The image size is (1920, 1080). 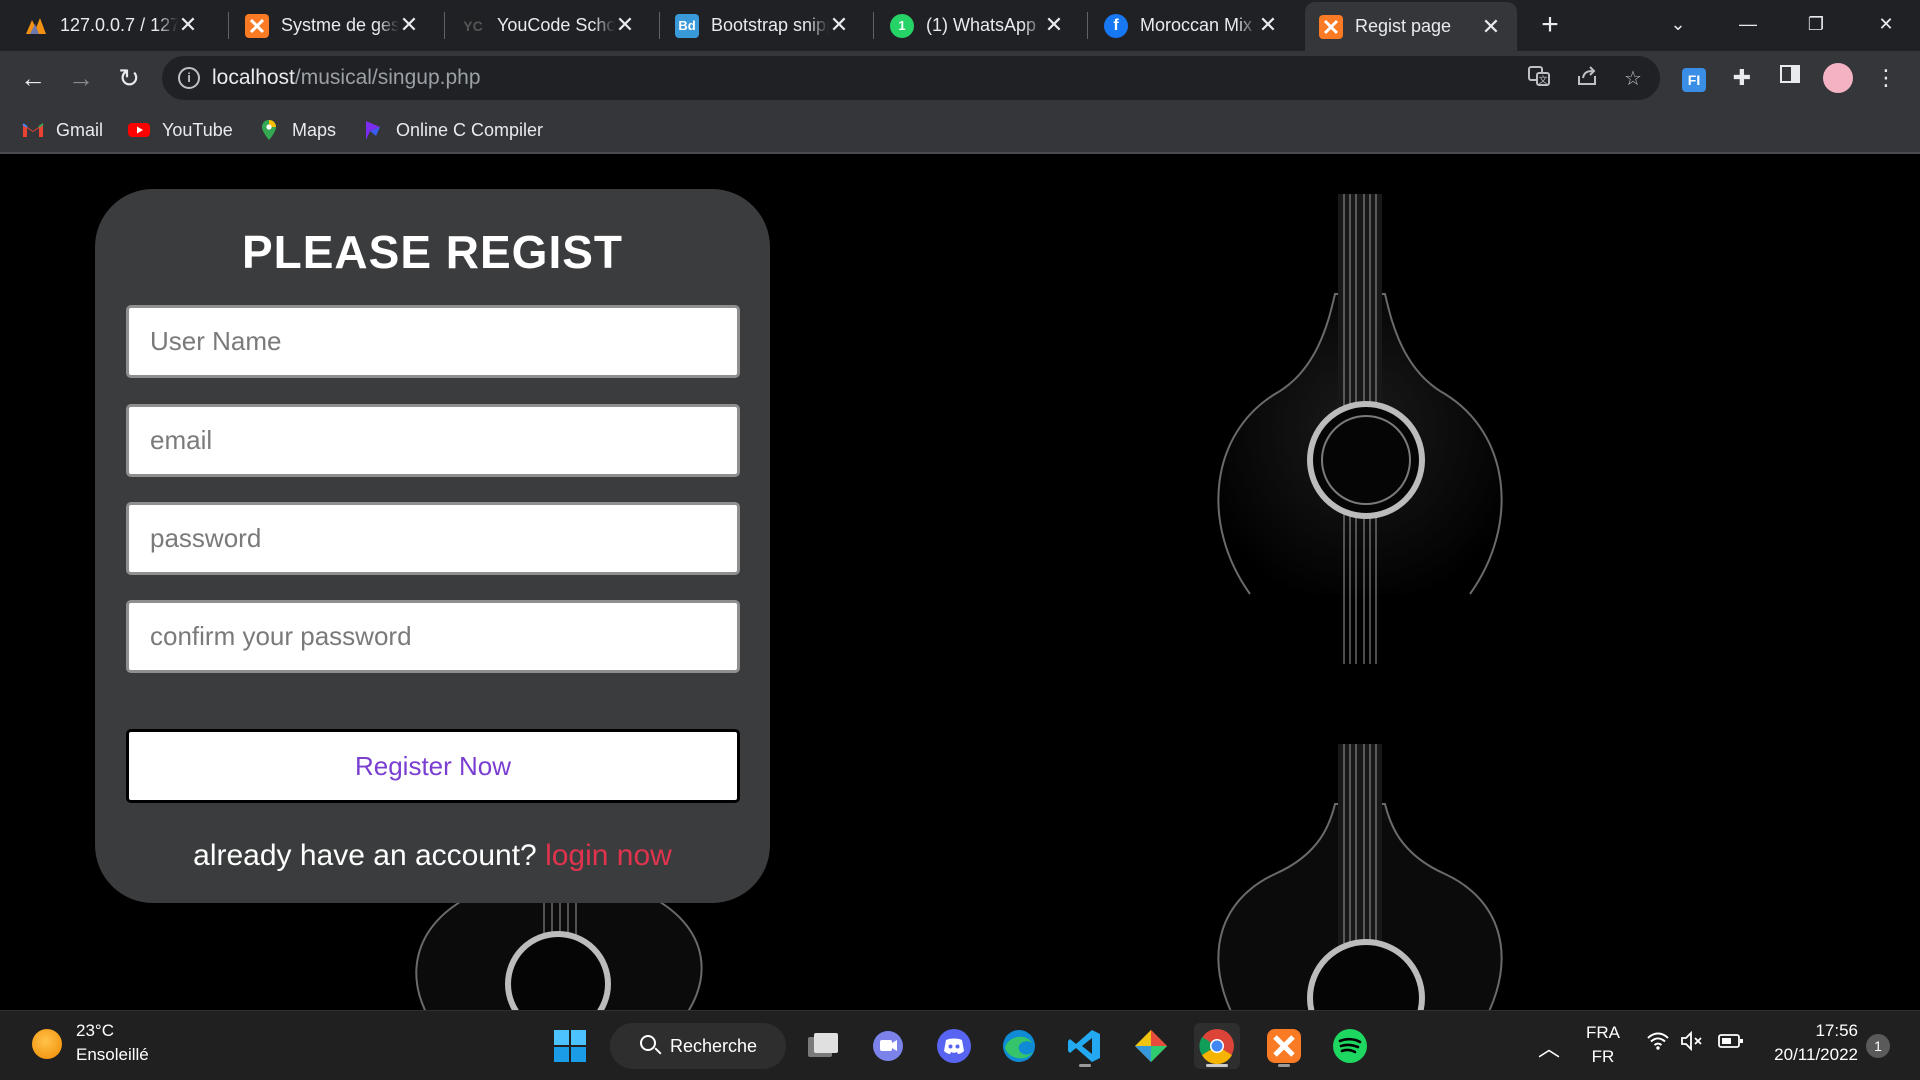 I want to click on battery-icon, so click(x=1731, y=1043).